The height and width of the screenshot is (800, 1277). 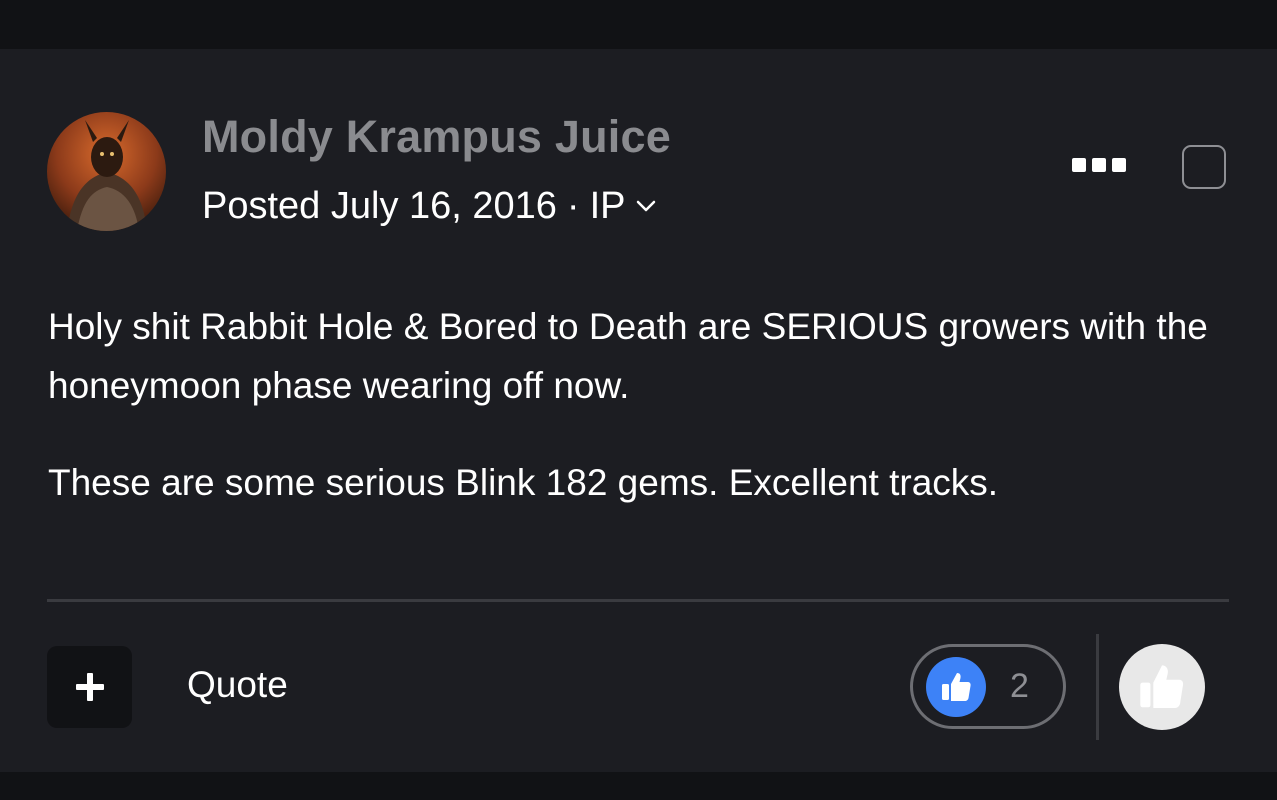 What do you see at coordinates (988, 686) in the screenshot?
I see `reaction-summary: 2` at bounding box center [988, 686].